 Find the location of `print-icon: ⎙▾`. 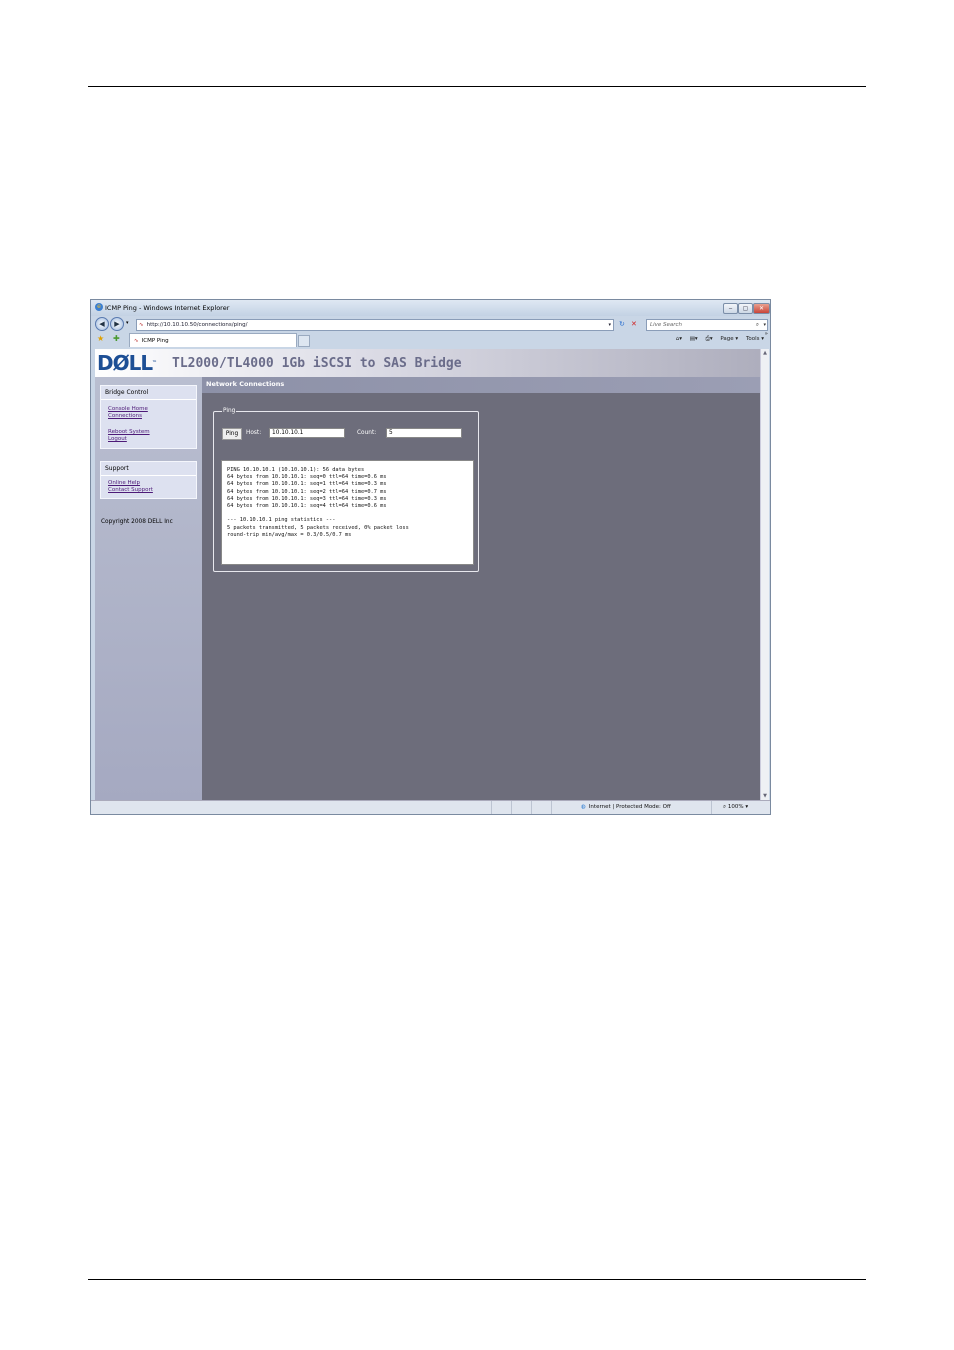

print-icon: ⎙▾ is located at coordinates (708, 339).